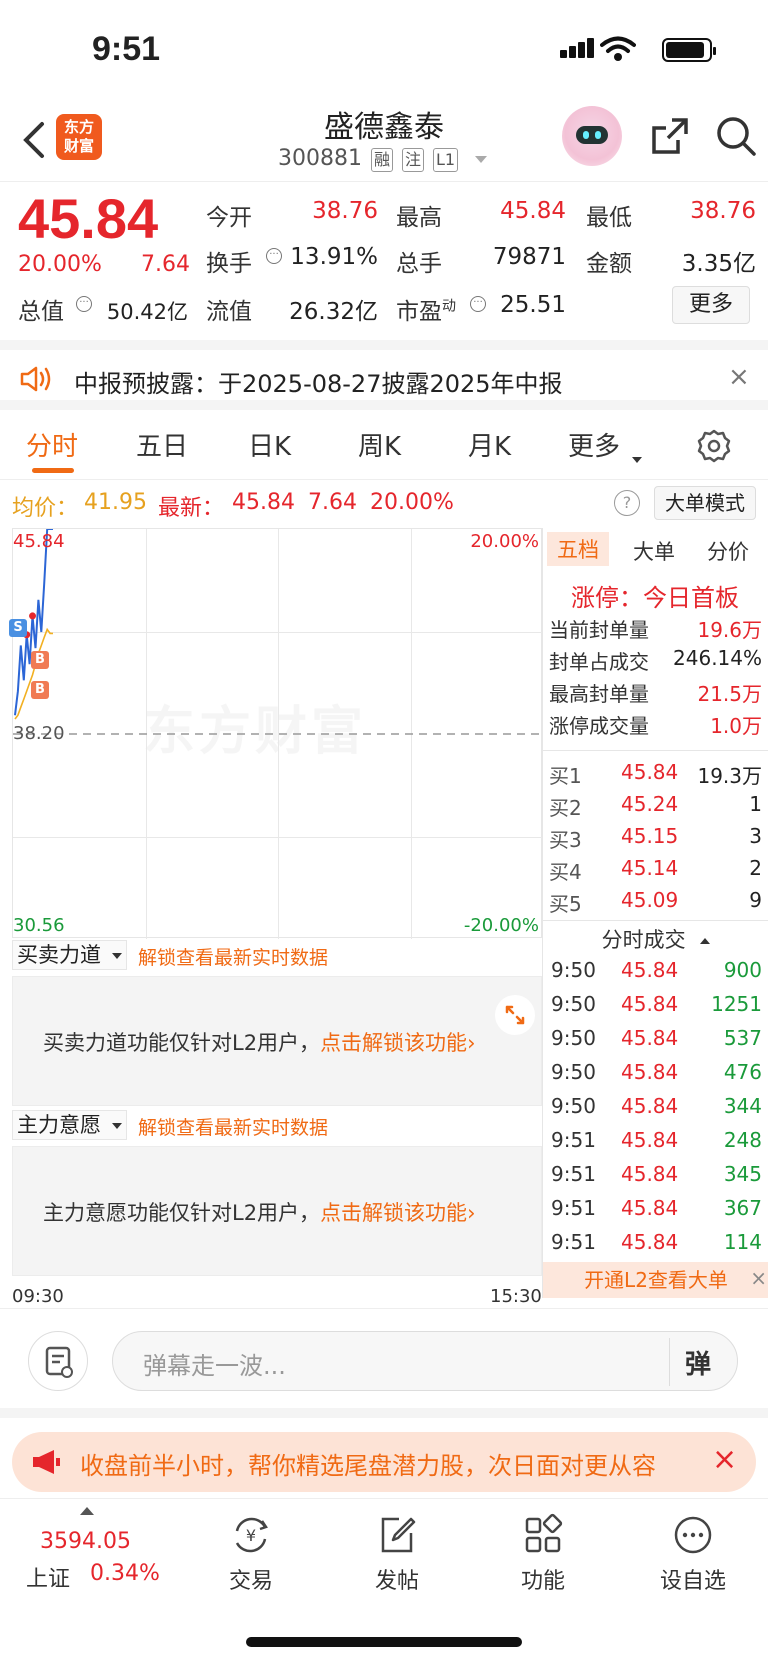 The image size is (768, 1663). I want to click on comment-bar: 弹幕走一波... 弹, so click(384, 1358).